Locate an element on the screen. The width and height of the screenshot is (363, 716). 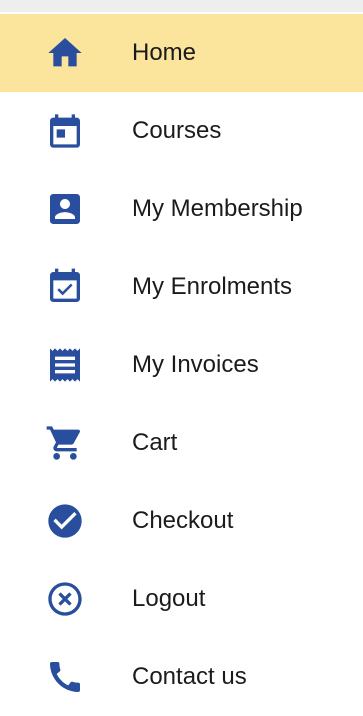
menu-item-my-invoices: My Invoices is located at coordinates (181, 365).